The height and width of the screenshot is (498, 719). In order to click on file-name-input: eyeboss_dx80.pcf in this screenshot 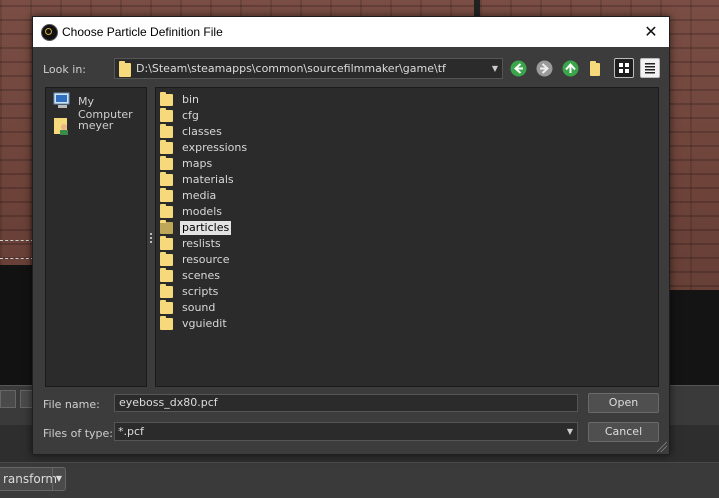, I will do `click(346, 403)`.